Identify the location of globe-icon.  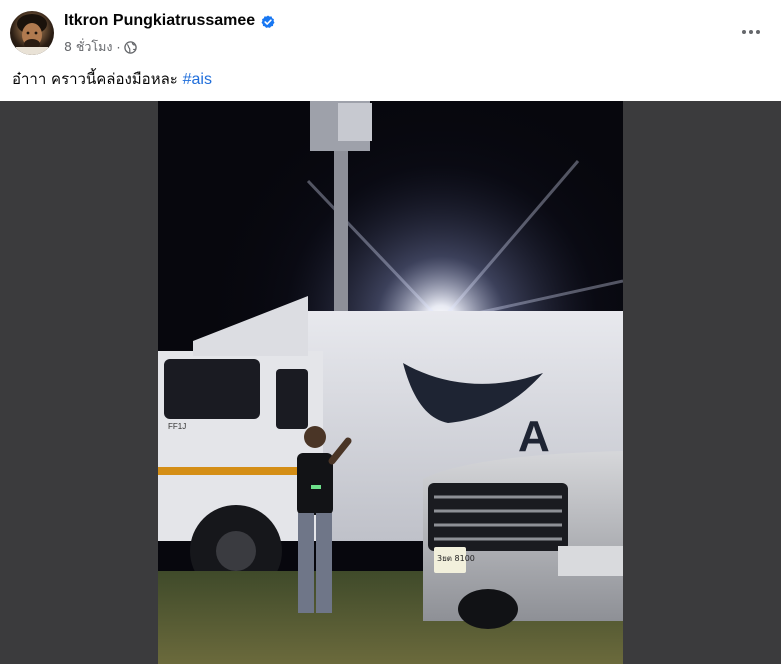
(131, 47).